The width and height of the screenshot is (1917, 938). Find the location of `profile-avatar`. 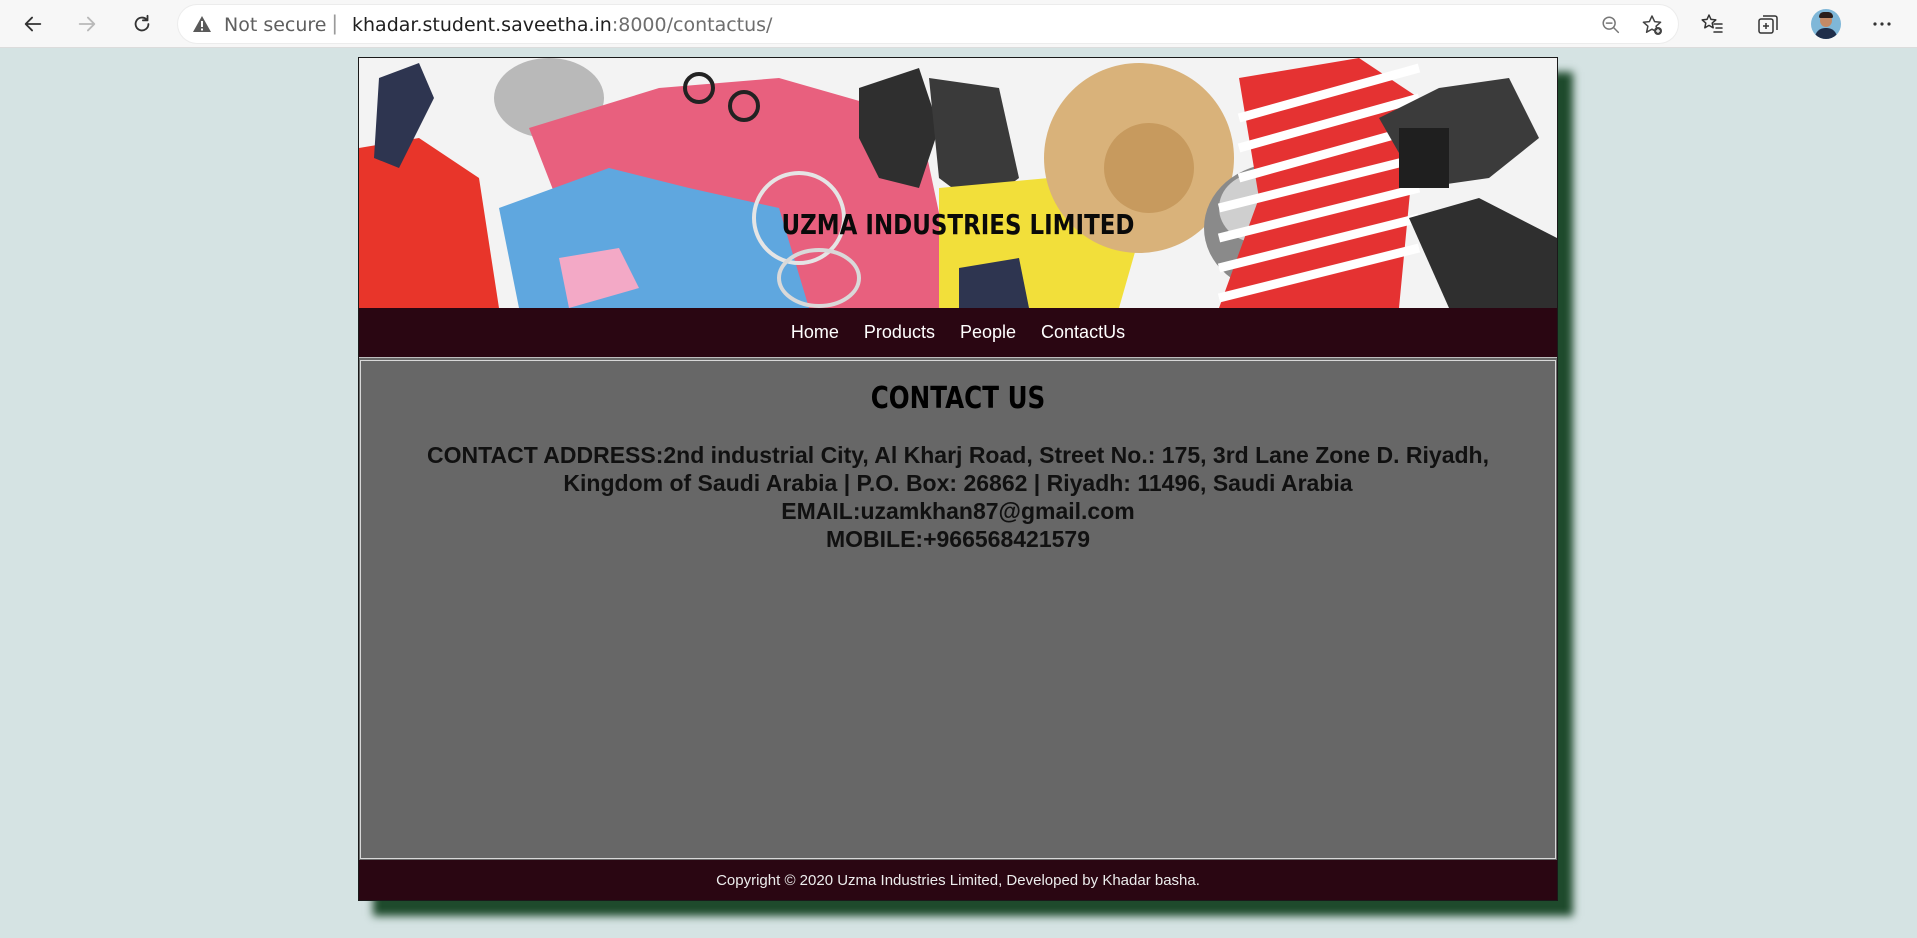

profile-avatar is located at coordinates (1826, 24).